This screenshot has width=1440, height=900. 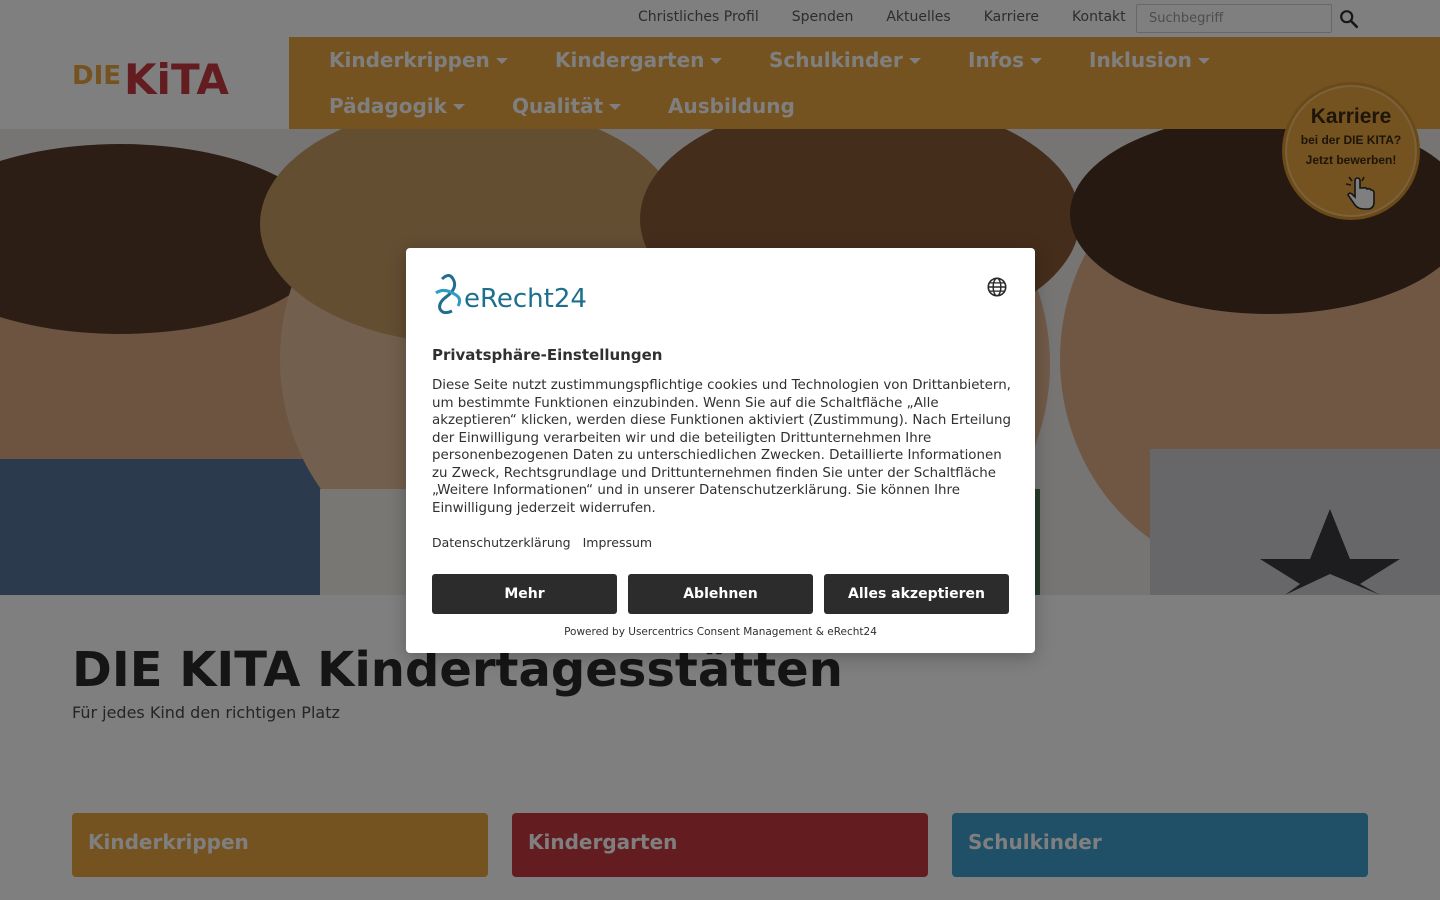 I want to click on svg-text: eRecht24, so click(x=525, y=299).